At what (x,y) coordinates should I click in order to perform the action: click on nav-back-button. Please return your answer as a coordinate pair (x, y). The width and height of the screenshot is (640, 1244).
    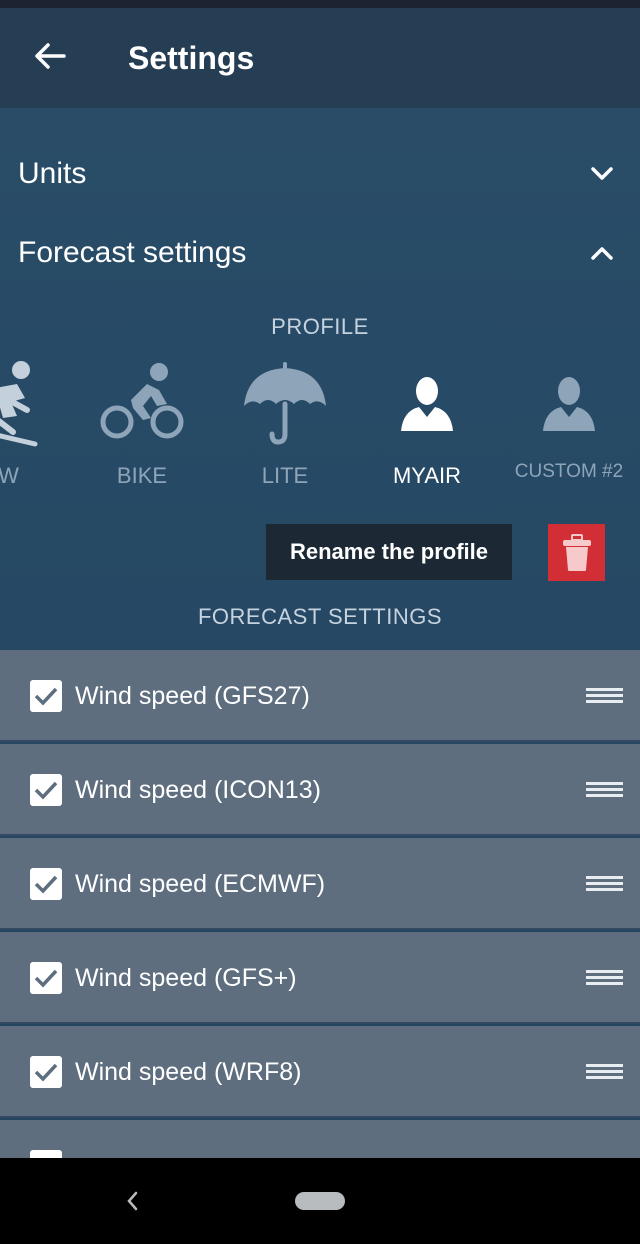
    Looking at the image, I should click on (132, 1201).